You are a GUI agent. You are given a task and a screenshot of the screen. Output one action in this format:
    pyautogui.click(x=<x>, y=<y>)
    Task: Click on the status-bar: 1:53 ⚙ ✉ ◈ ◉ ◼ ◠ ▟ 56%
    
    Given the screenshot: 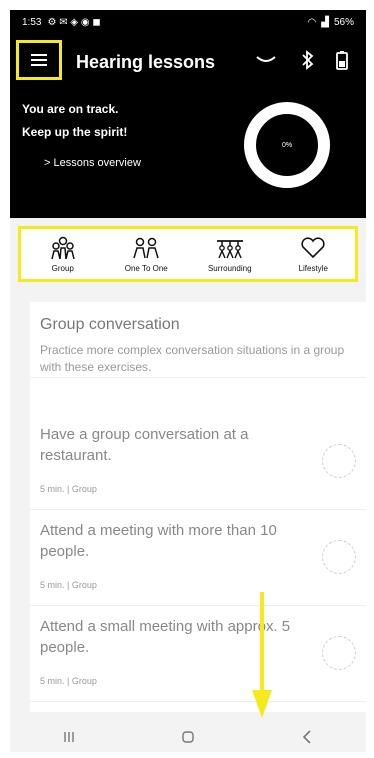 What is the action you would take?
    pyautogui.click(x=188, y=22)
    